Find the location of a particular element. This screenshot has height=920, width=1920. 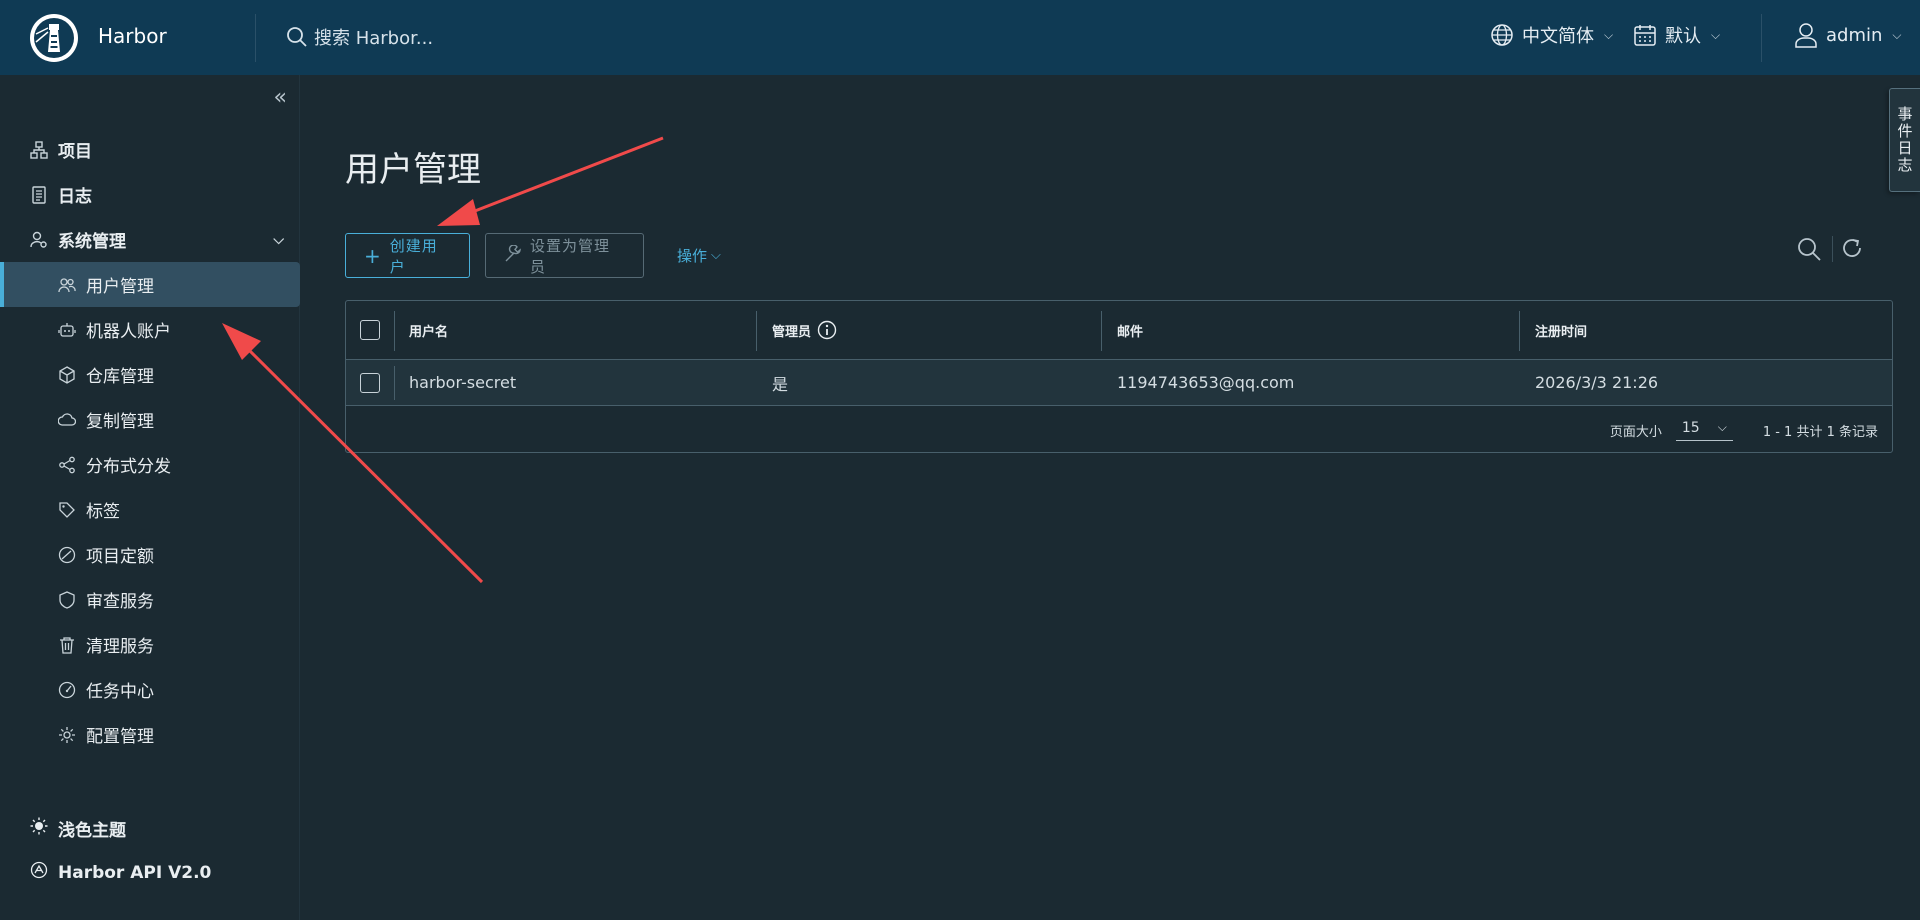

top-header: Harbor 搜索 Harbor... 中文简体 ⌵ 默认 ⌵ admin ⌵ is located at coordinates (960, 37).